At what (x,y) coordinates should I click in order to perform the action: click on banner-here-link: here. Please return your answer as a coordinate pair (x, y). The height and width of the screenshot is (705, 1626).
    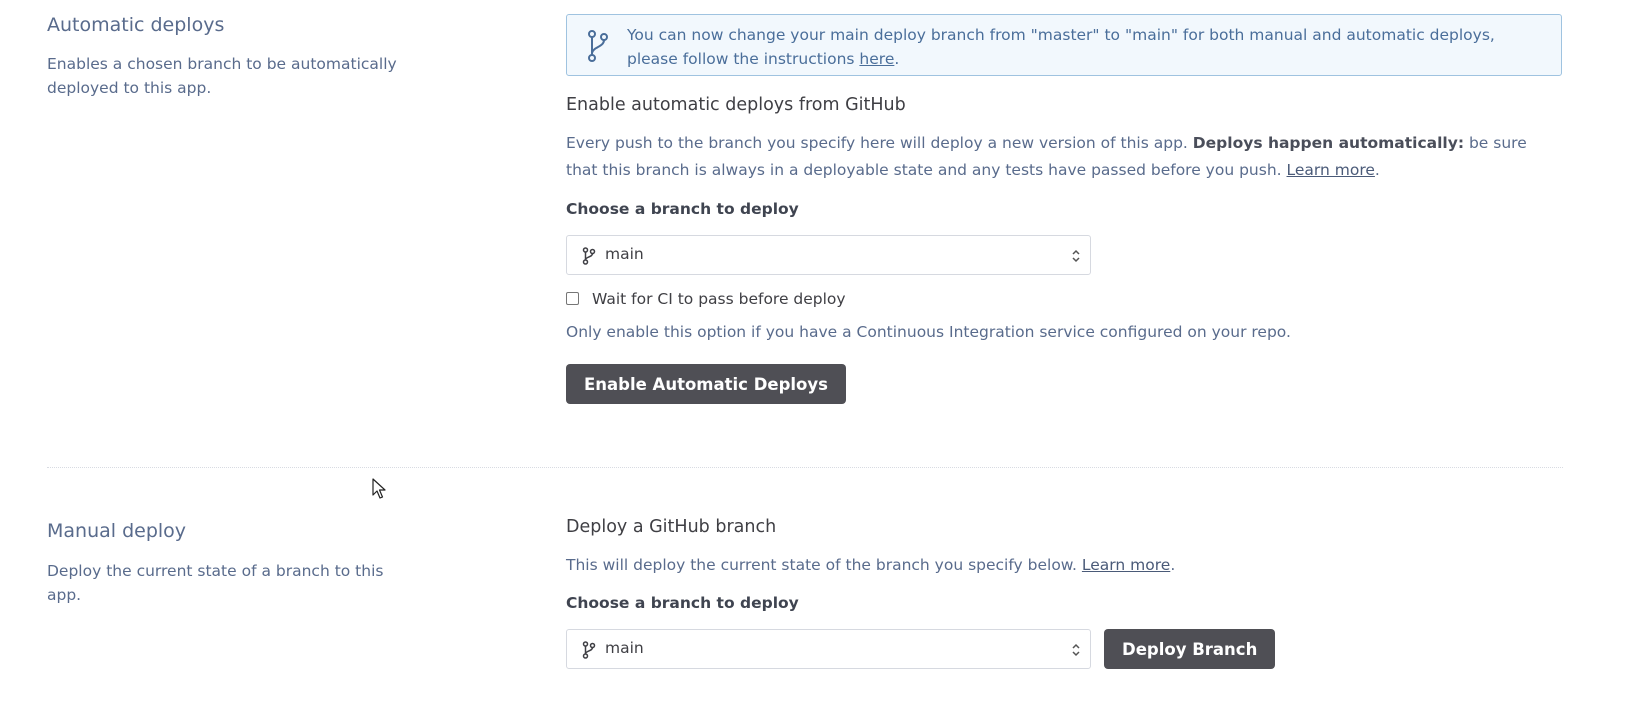
    Looking at the image, I should click on (876, 59).